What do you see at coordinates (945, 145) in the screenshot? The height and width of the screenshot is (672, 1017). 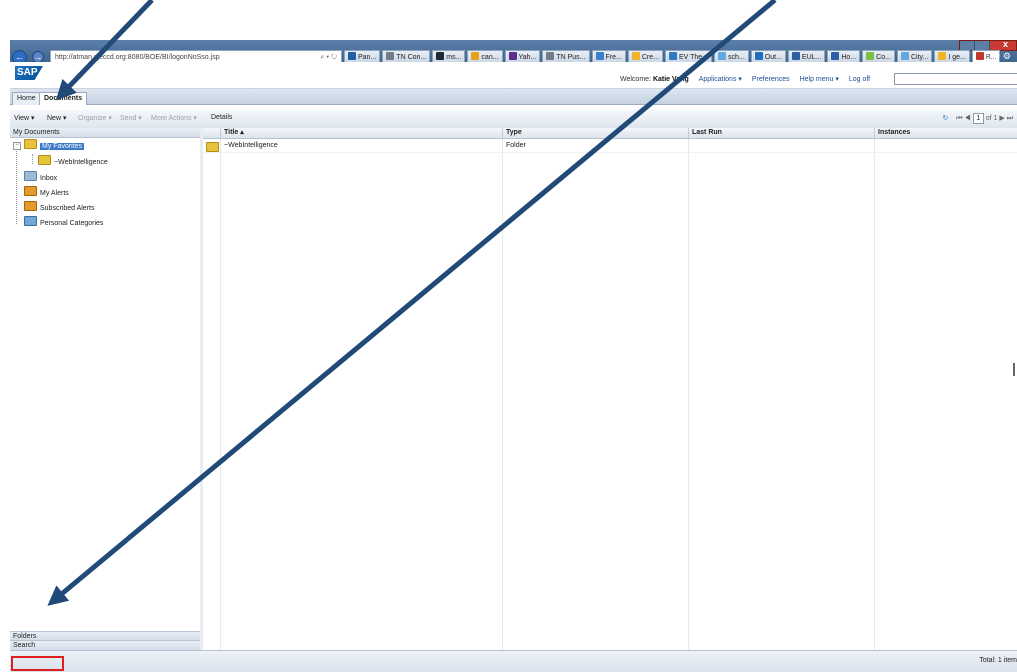 I see `cell-instances` at bounding box center [945, 145].